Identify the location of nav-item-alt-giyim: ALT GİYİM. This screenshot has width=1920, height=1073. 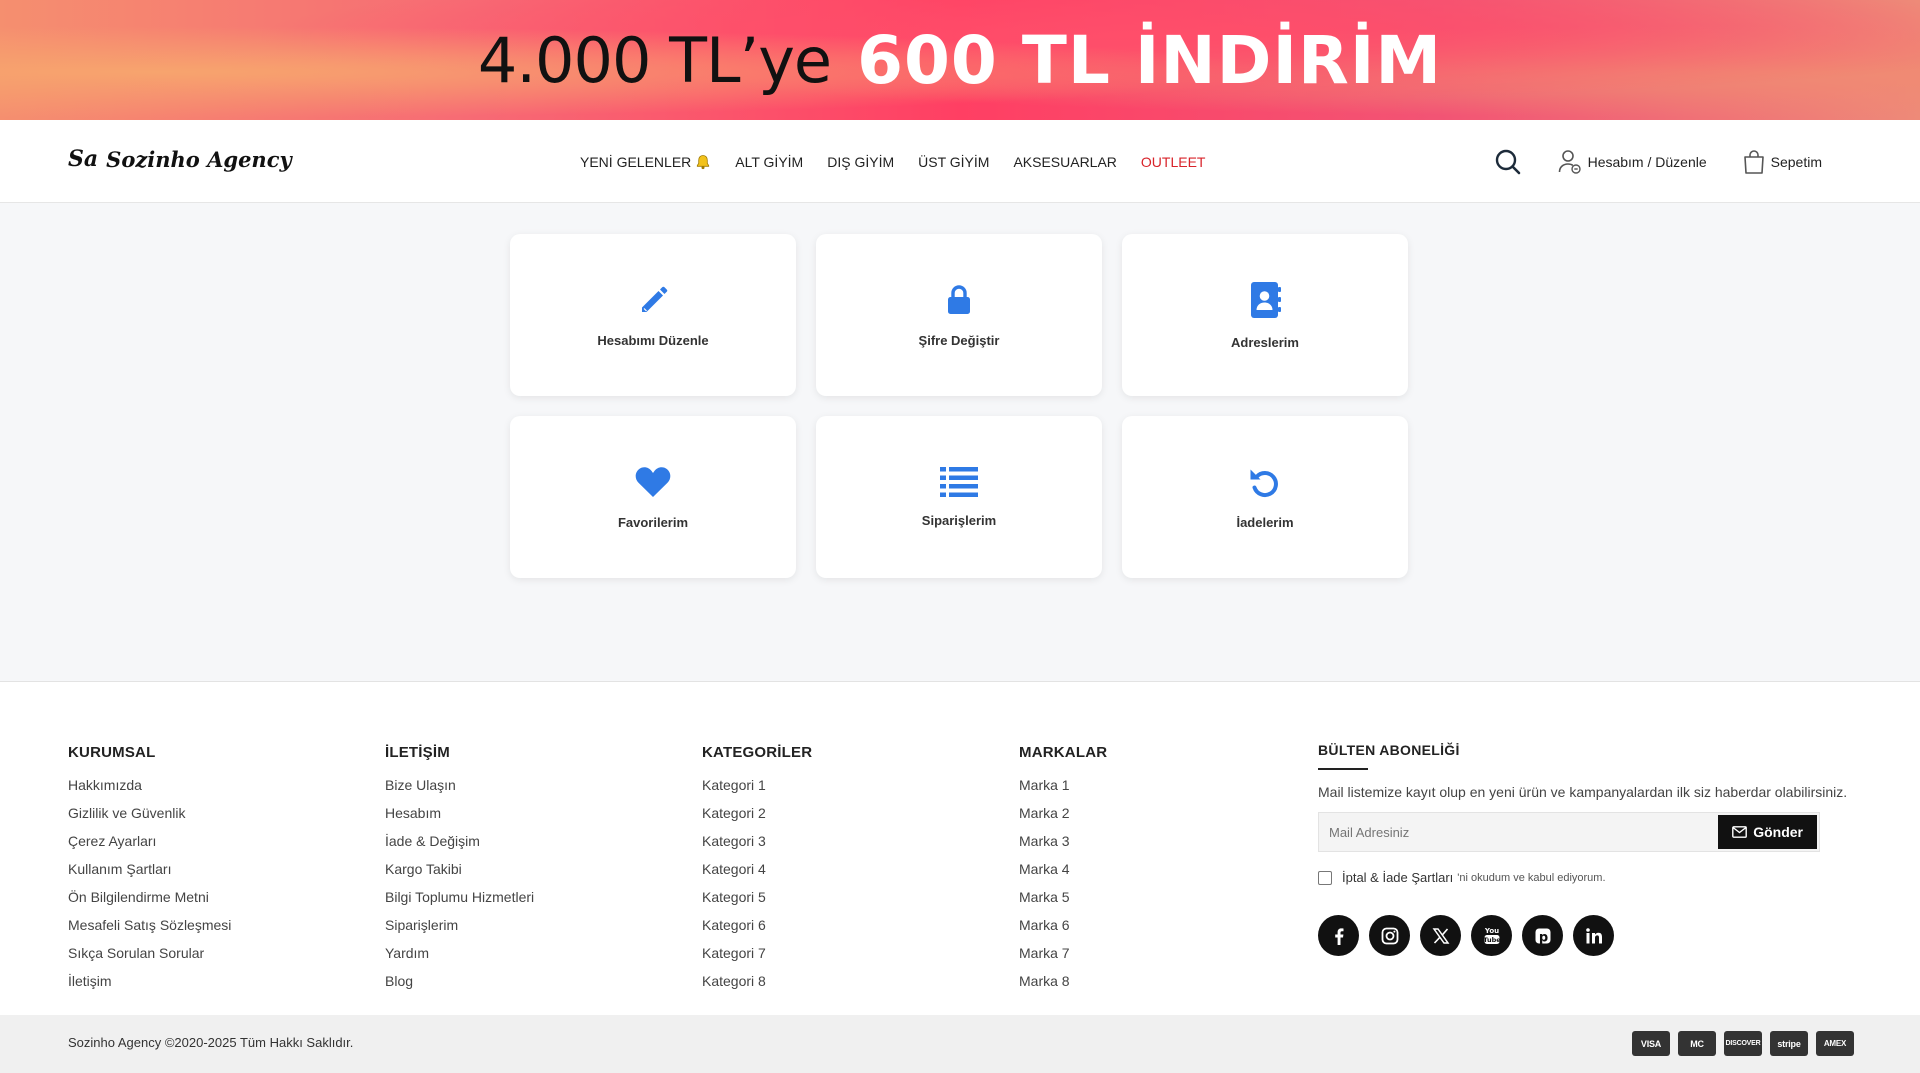
(769, 162).